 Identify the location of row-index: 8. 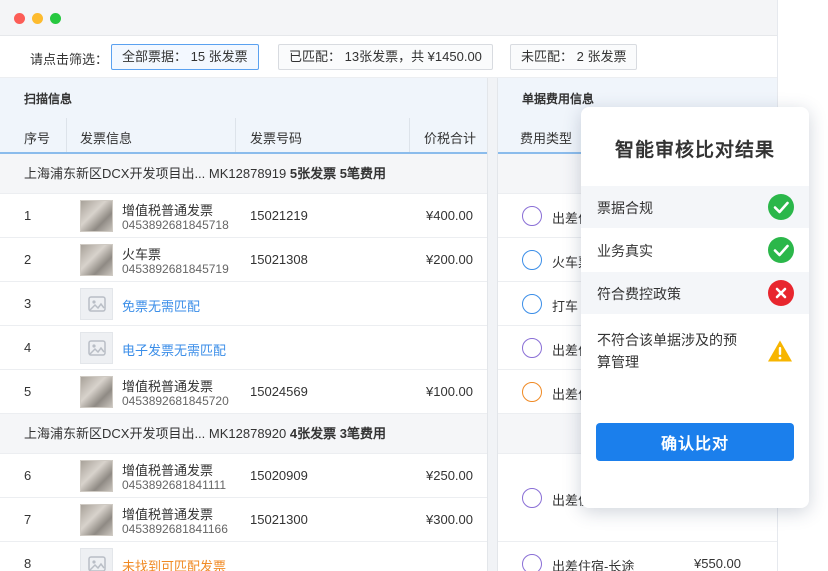
(28, 563).